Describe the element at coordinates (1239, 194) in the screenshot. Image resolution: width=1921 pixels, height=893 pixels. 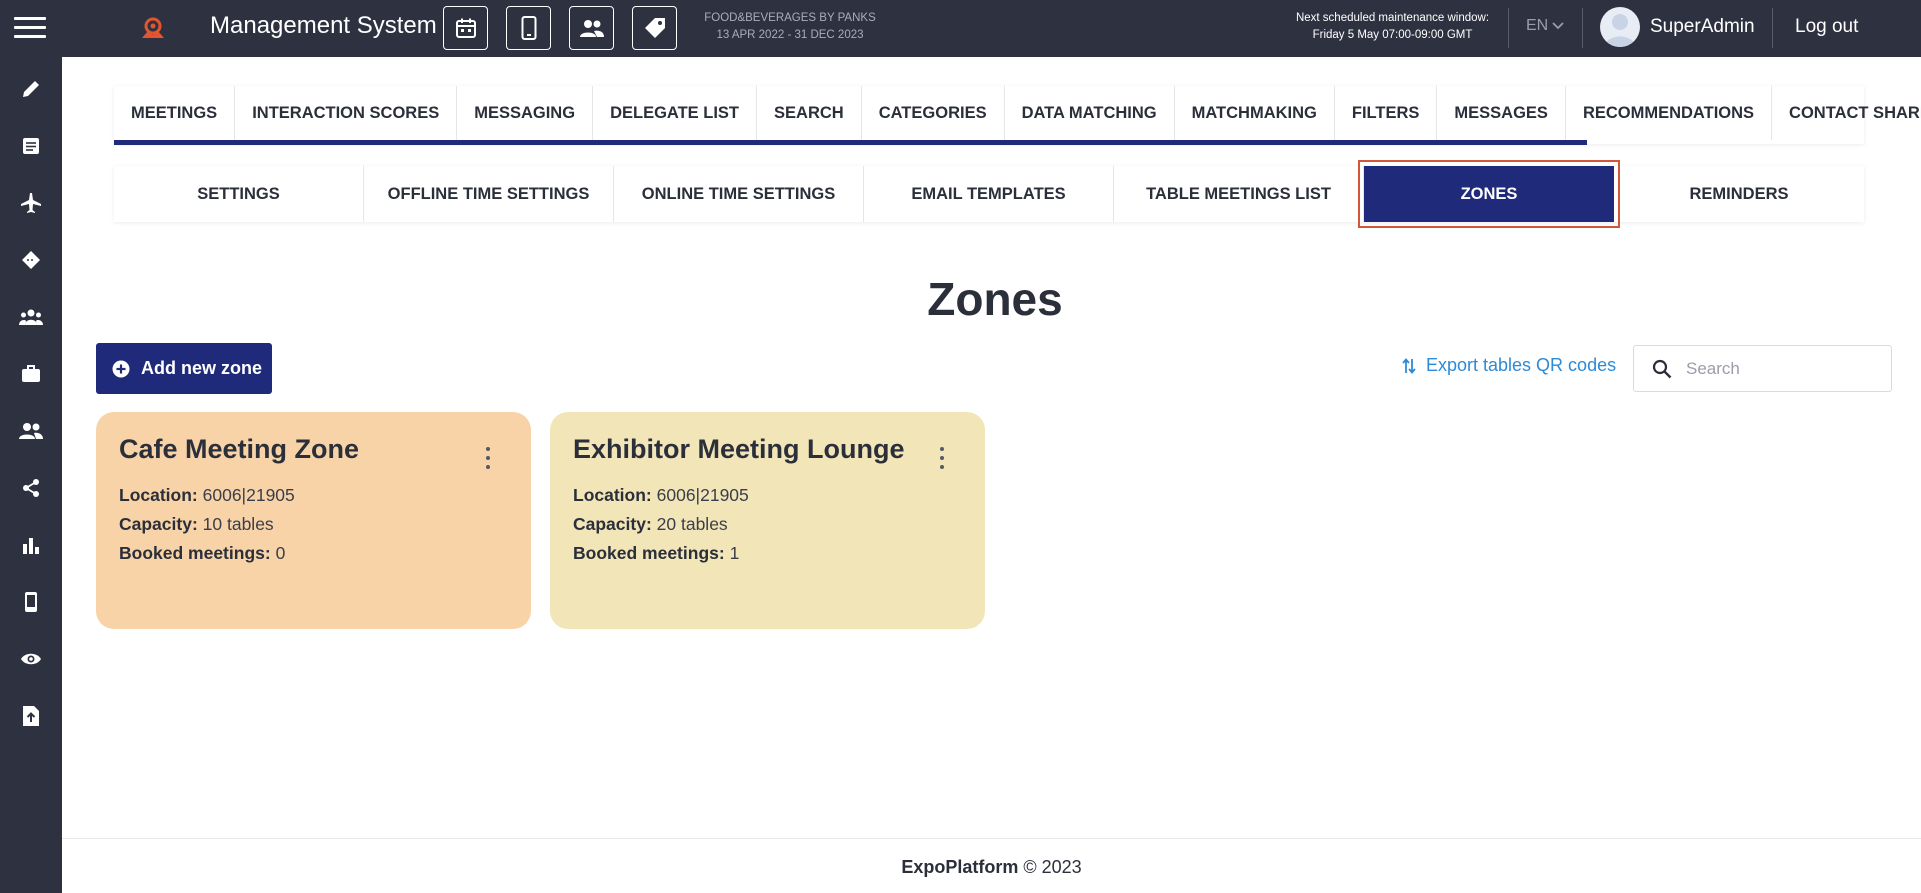
I see `subtab-table-meetings-list: TABLE MEETINGS LIST` at that location.